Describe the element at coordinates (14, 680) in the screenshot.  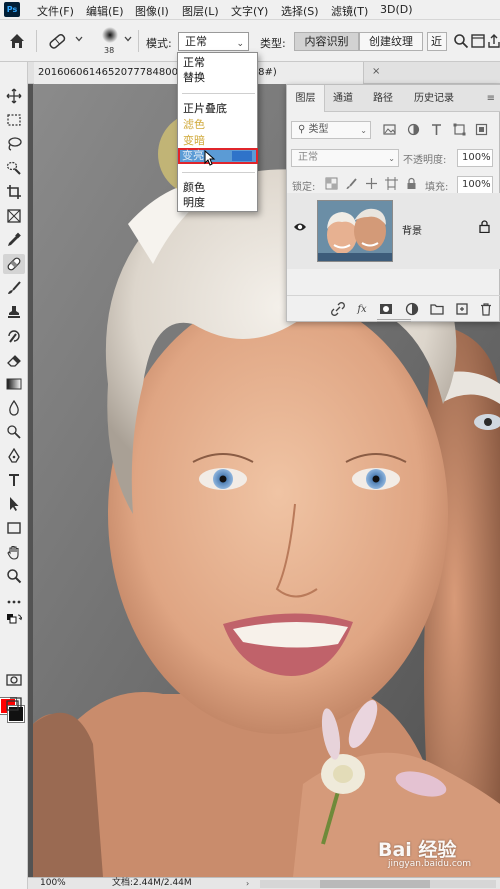
I see `quick-mask-button` at that location.